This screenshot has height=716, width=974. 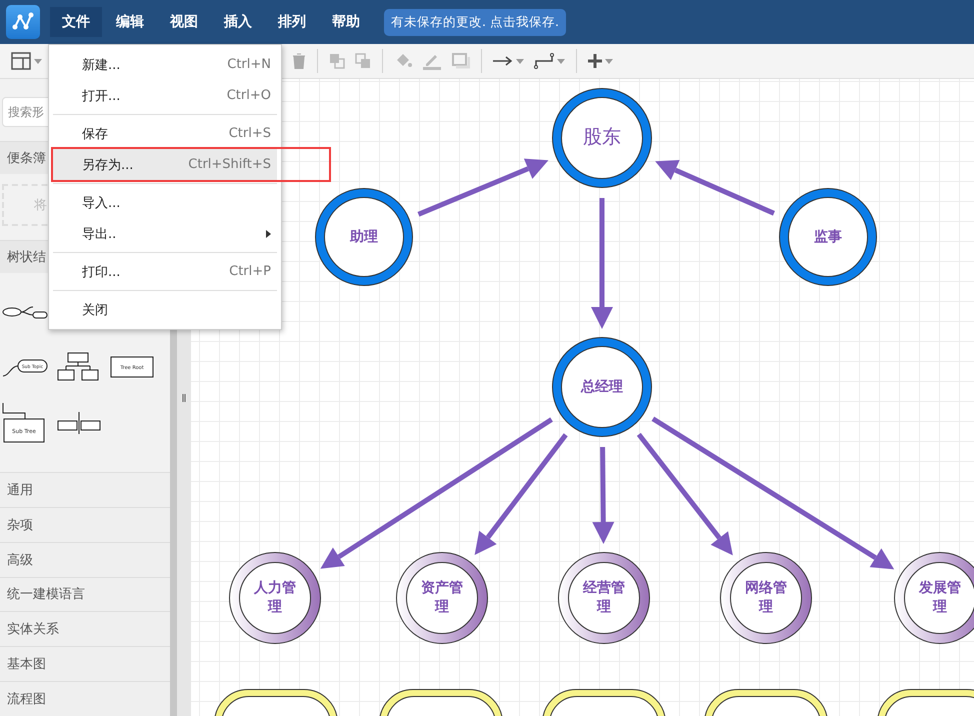 What do you see at coordinates (475, 22) in the screenshot?
I see `unsaved-changes-button: 有未保存的更改. 点击我保存.` at bounding box center [475, 22].